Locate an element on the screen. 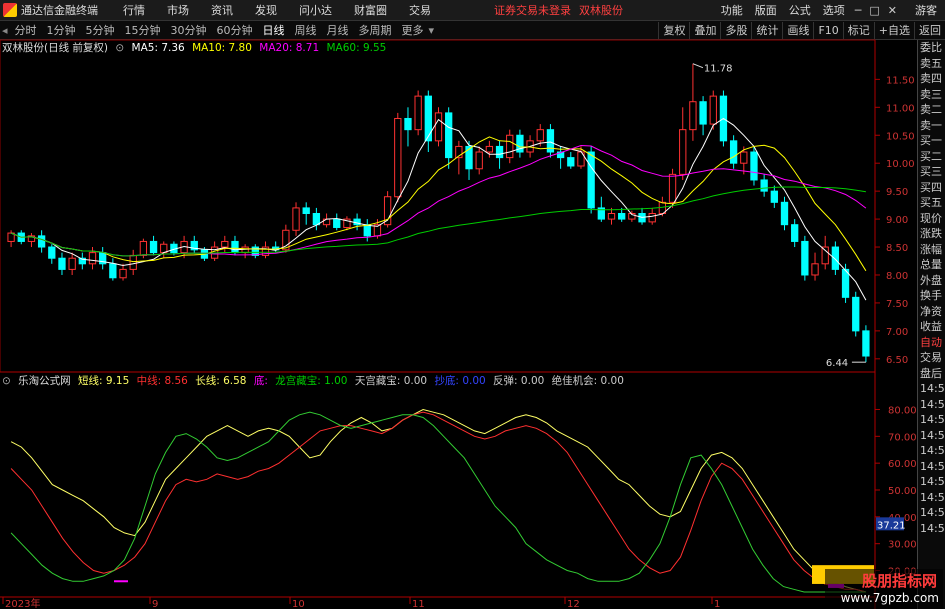  high-marker-line is located at coordinates (698, 66).